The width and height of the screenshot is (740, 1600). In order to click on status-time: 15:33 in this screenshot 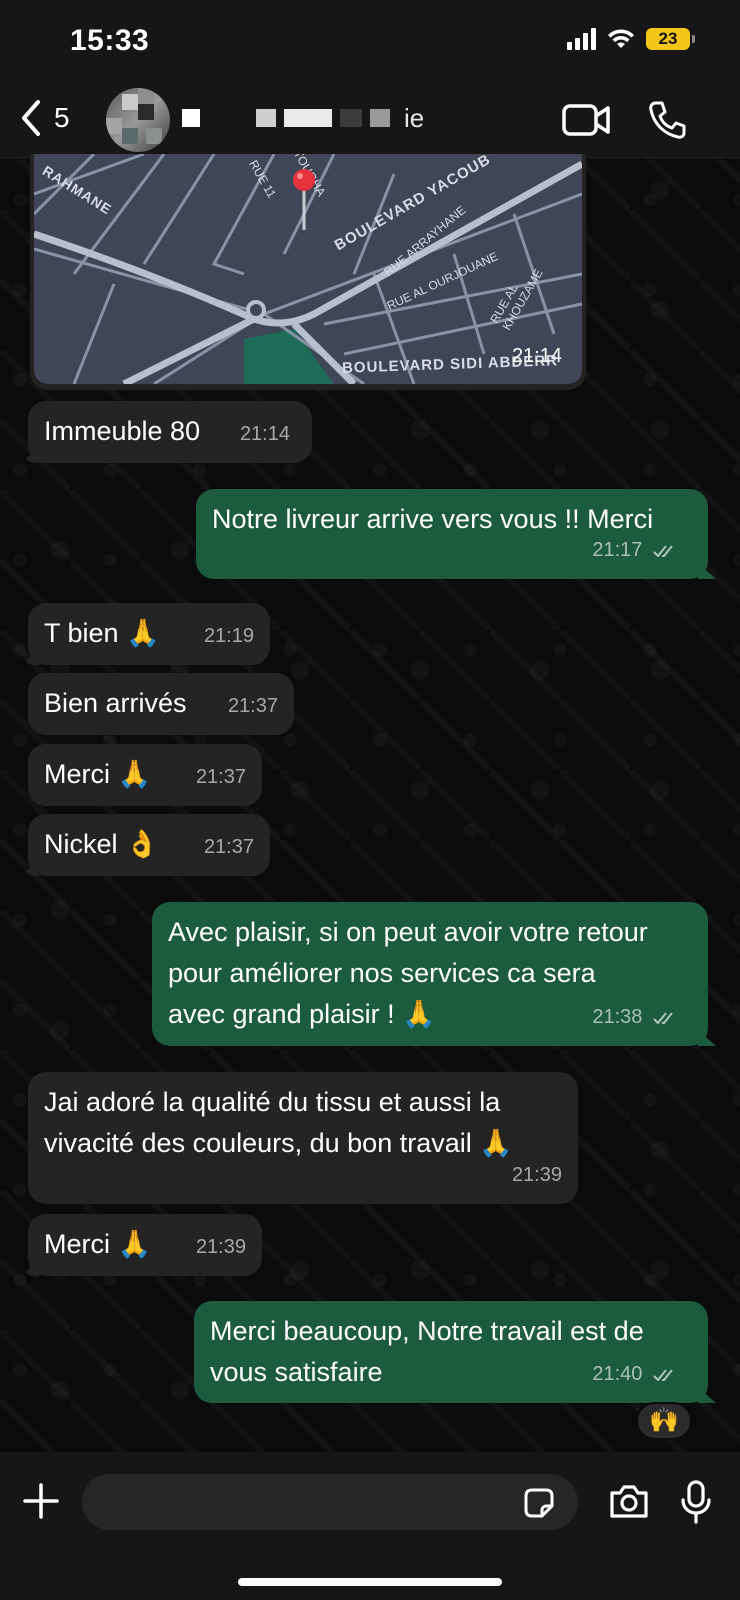, I will do `click(110, 40)`.